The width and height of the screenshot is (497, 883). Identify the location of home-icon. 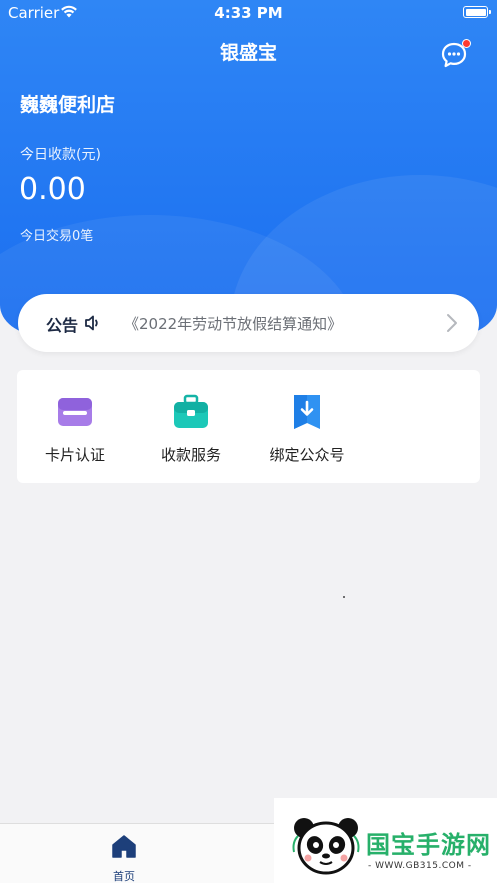
(124, 846).